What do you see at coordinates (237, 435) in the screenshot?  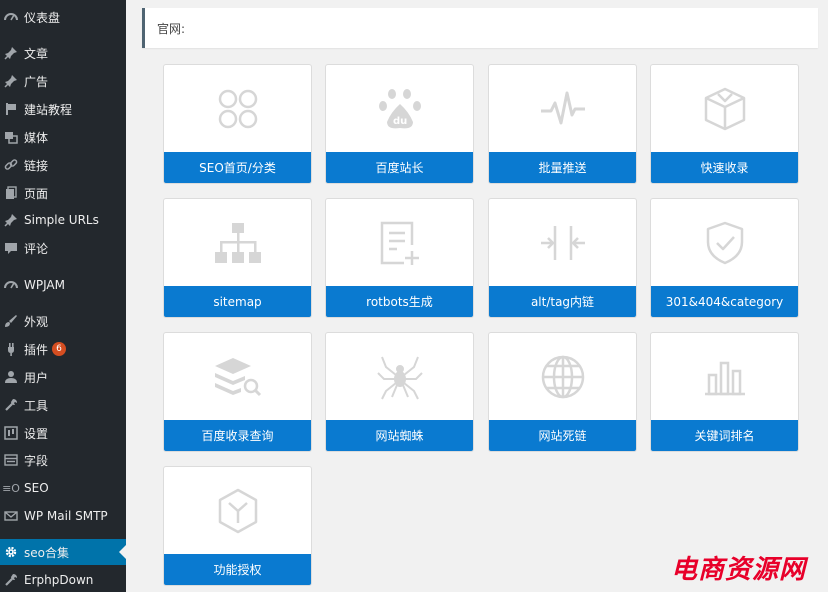 I see `card-label: 百度收录查询` at bounding box center [237, 435].